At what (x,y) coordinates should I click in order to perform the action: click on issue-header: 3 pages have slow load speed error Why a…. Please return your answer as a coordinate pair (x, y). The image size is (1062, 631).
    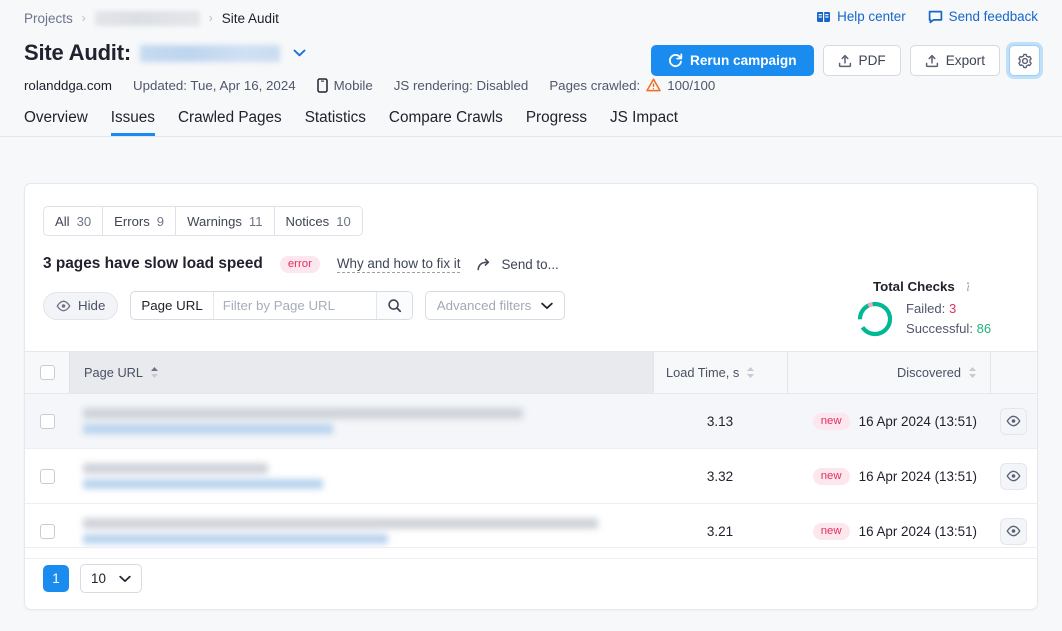
    Looking at the image, I should click on (540, 264).